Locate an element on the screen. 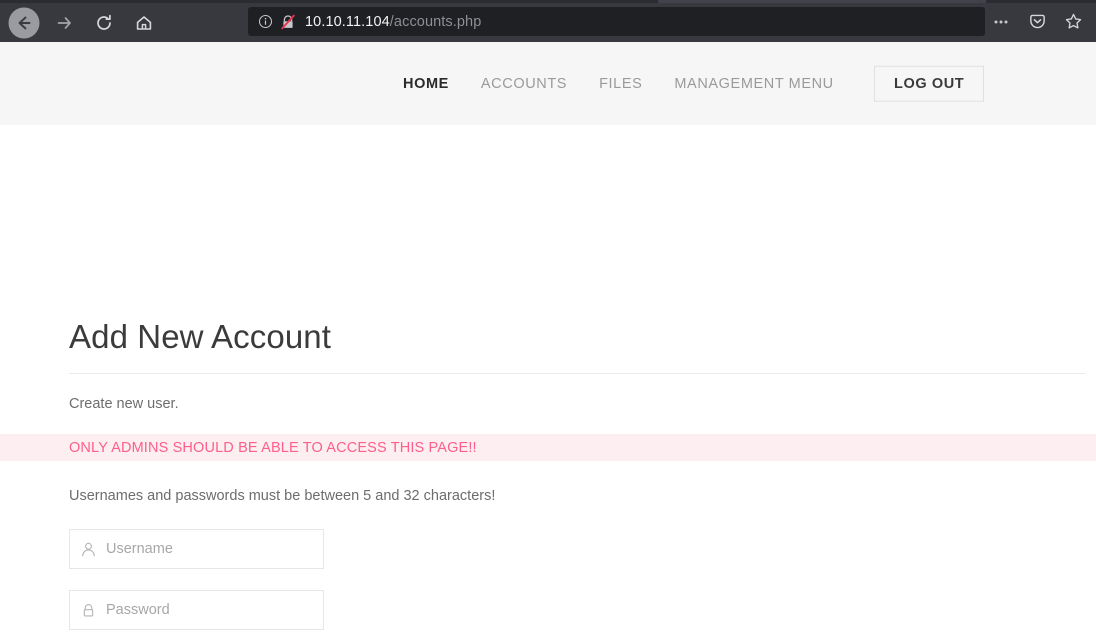 The height and width of the screenshot is (637, 1096). user-icon-glyph is located at coordinates (88, 549).